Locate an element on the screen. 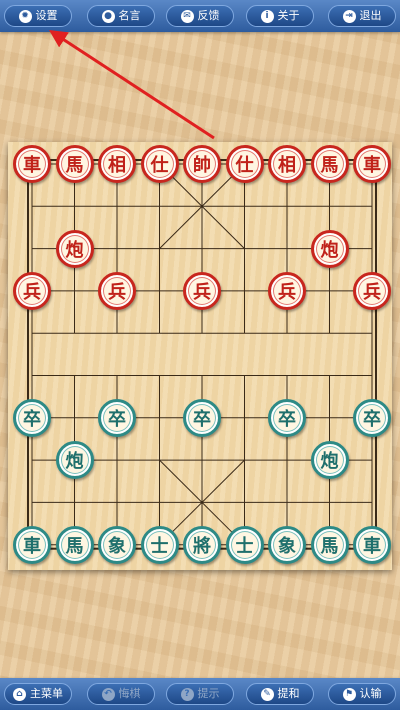 The width and height of the screenshot is (400, 710). undo-icon: ↶ is located at coordinates (108, 694).